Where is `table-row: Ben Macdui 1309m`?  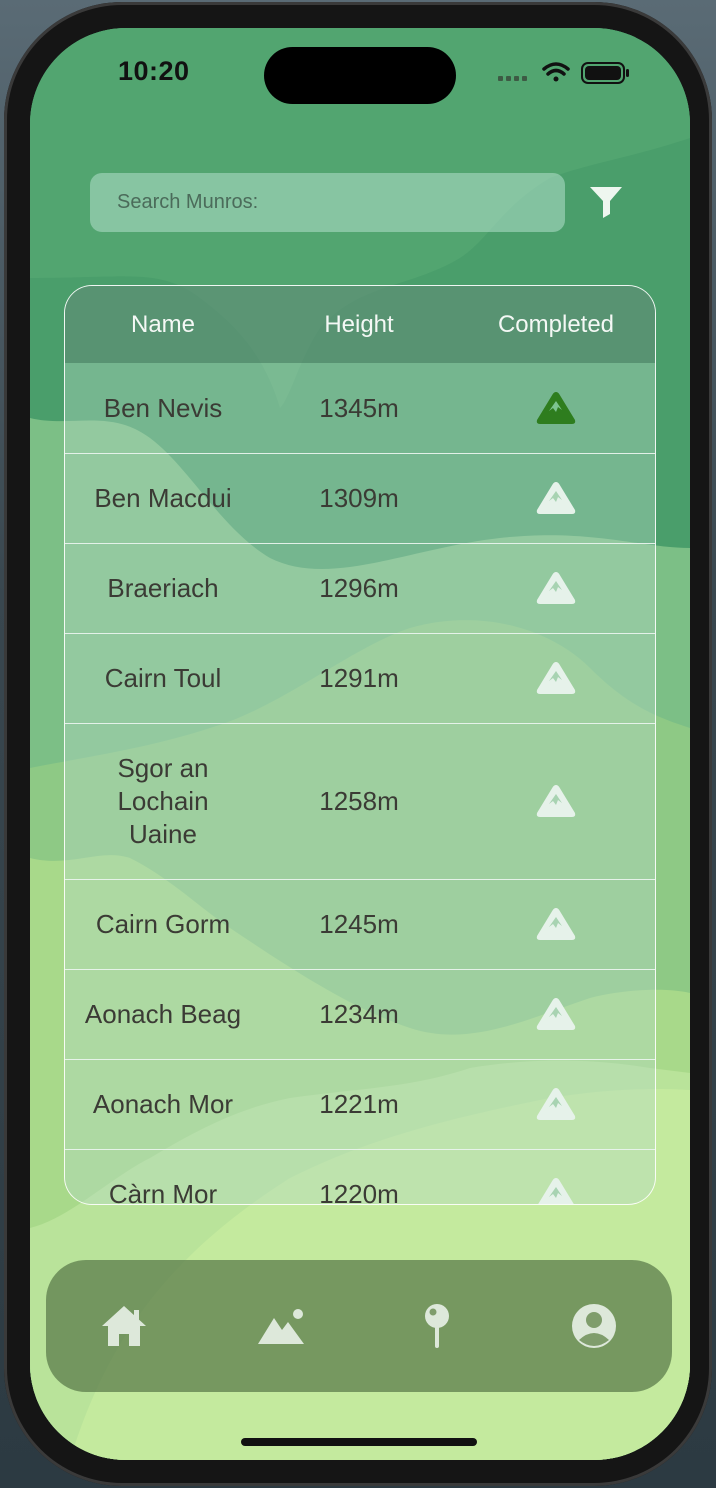 table-row: Ben Macdui 1309m is located at coordinates (360, 498).